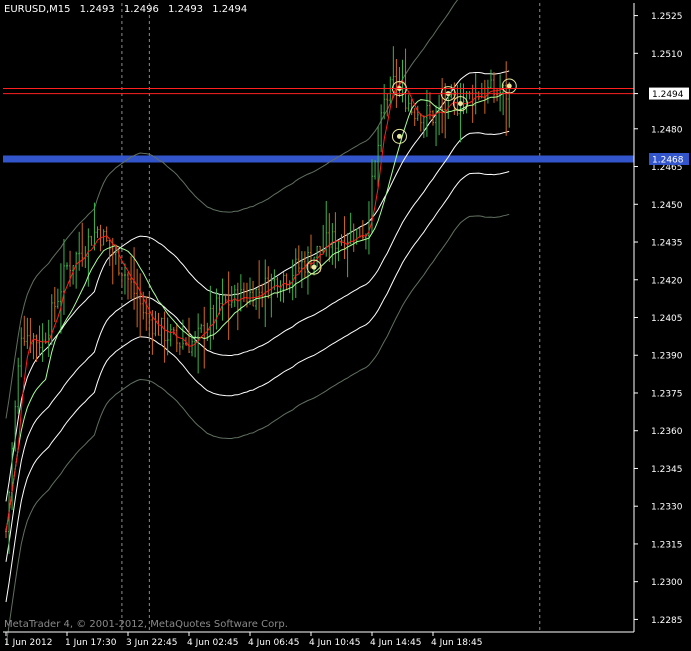  I want to click on y-tick: 1.2405, so click(658, 319).